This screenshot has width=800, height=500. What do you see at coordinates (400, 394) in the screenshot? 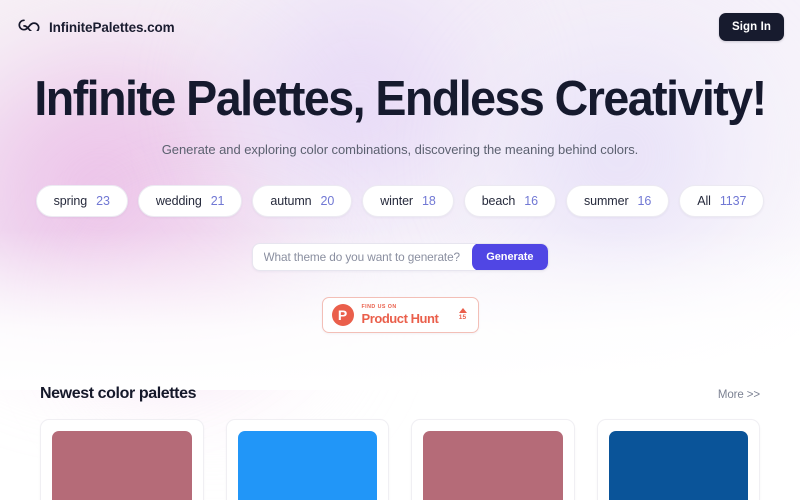
I see `newest-palettes-header: Newest color palettes More >>` at bounding box center [400, 394].